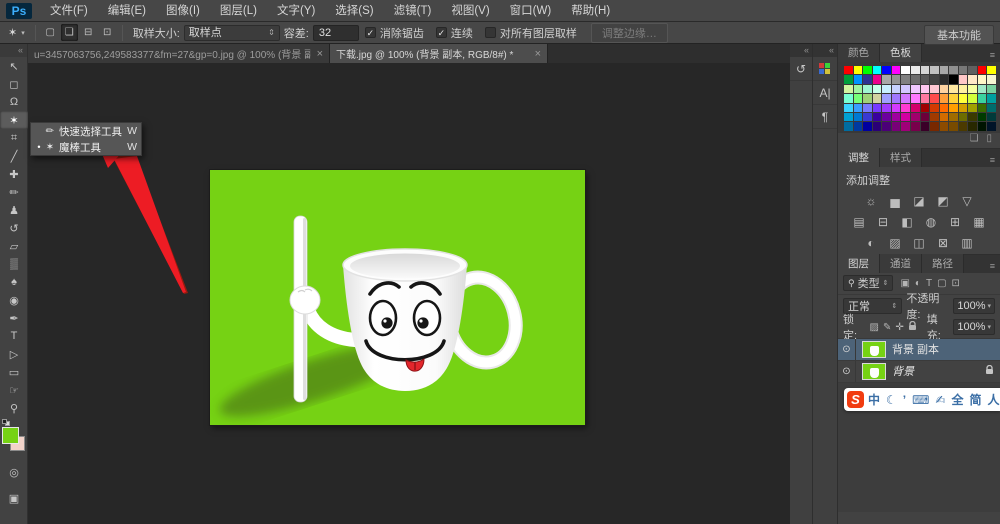 This screenshot has width=1000, height=524. Describe the element at coordinates (14, 390) in the screenshot. I see `hand-tool: ☞` at that location.